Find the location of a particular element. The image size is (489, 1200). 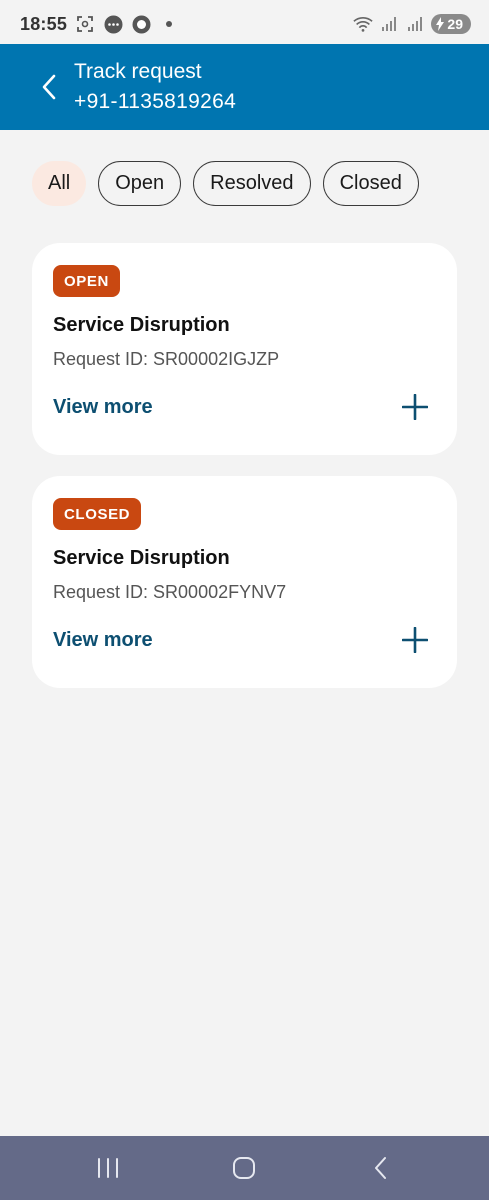

page-title: Track request is located at coordinates (138, 71).